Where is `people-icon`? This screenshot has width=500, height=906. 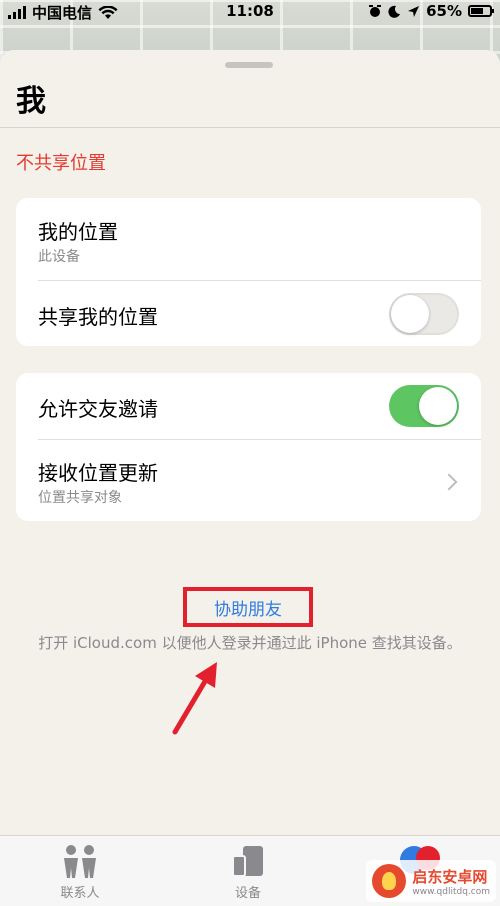 people-icon is located at coordinates (80, 861).